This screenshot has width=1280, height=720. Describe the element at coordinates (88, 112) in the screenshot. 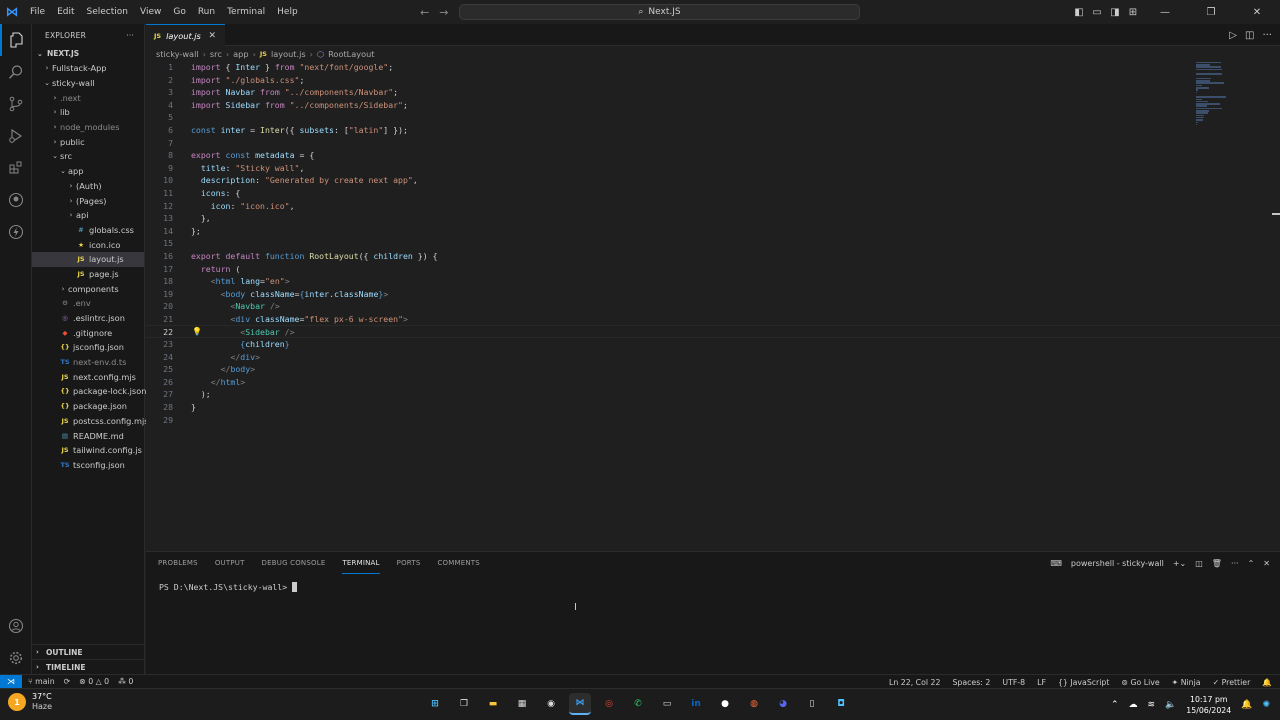

I see `tree-folder: › lib` at that location.